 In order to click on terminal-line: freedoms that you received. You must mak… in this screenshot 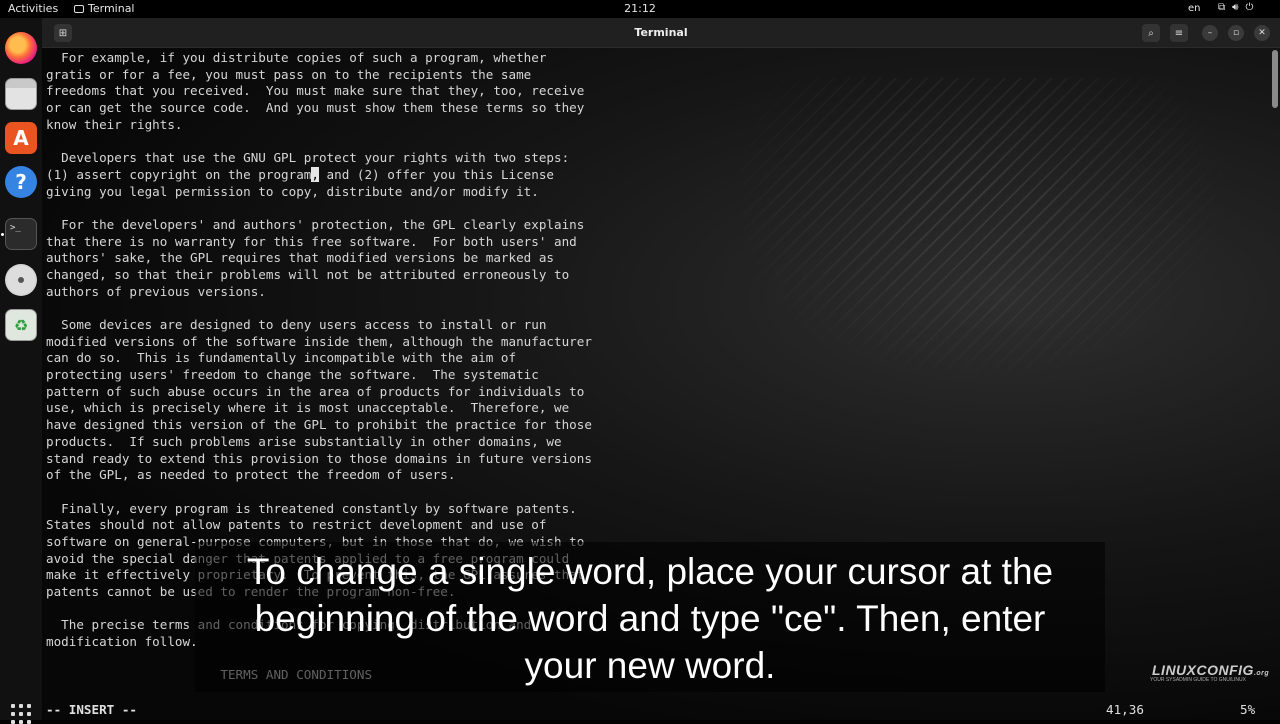, I will do `click(315, 91)`.